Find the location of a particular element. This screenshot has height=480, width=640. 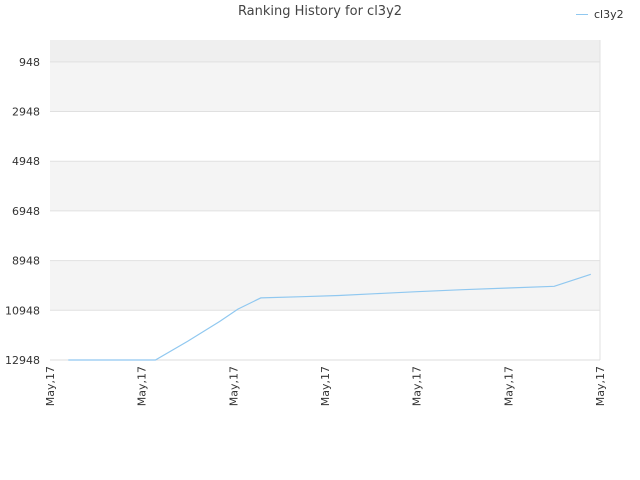

y-tick-label: 6948 is located at coordinates (26, 211).